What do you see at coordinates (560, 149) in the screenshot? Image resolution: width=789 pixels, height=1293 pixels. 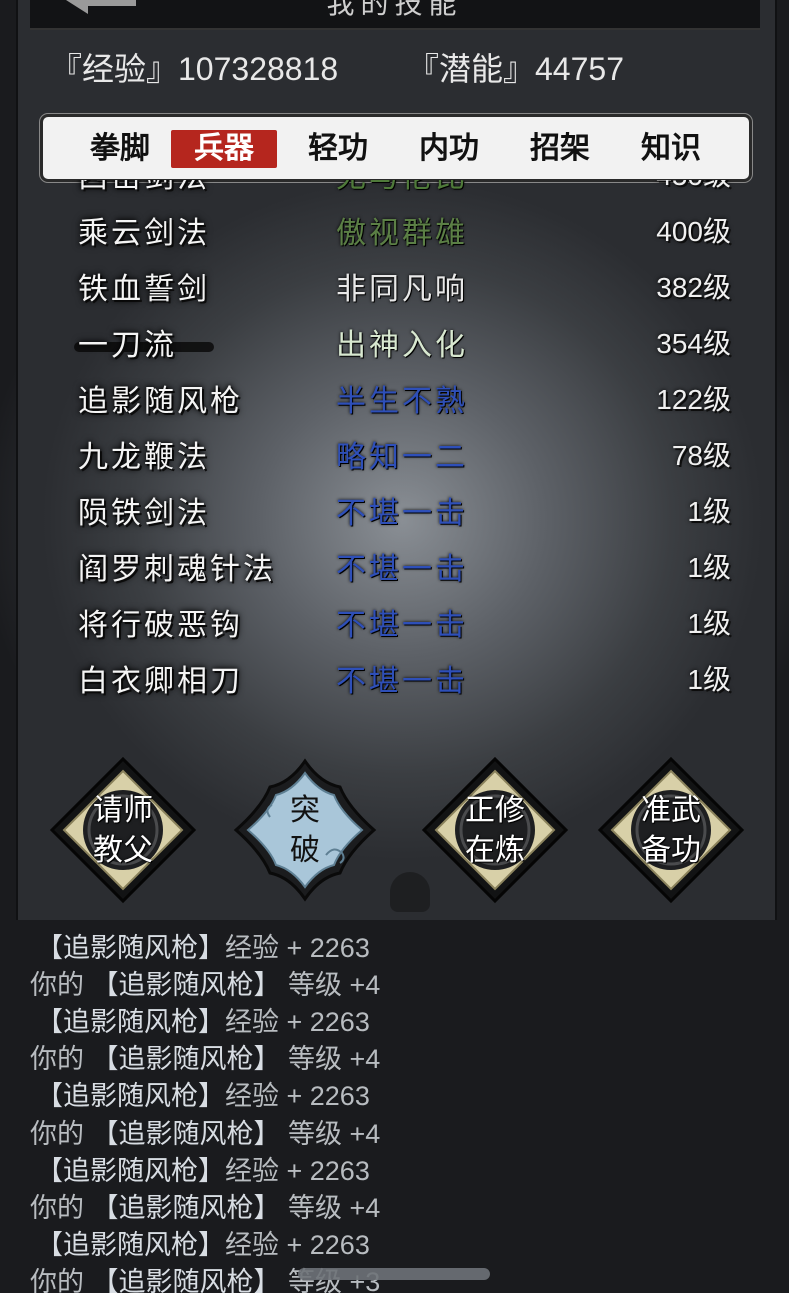 I see `tab-4: 招架` at bounding box center [560, 149].